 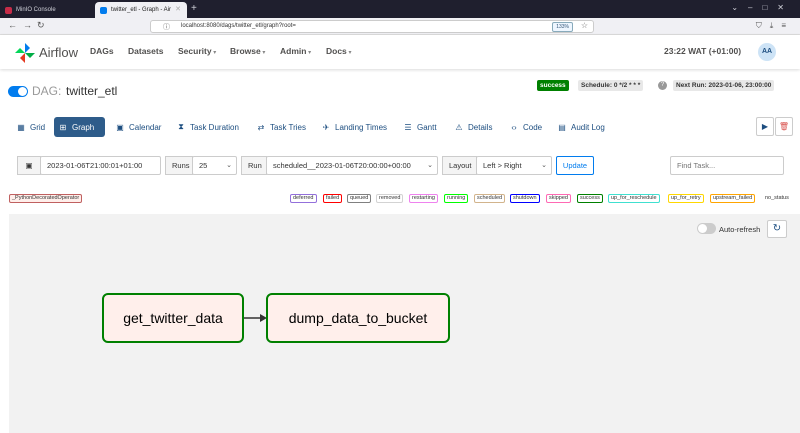 I want to click on task-node-dump-data-to-bucket: dump_data_to_bucket, so click(x=358, y=318).